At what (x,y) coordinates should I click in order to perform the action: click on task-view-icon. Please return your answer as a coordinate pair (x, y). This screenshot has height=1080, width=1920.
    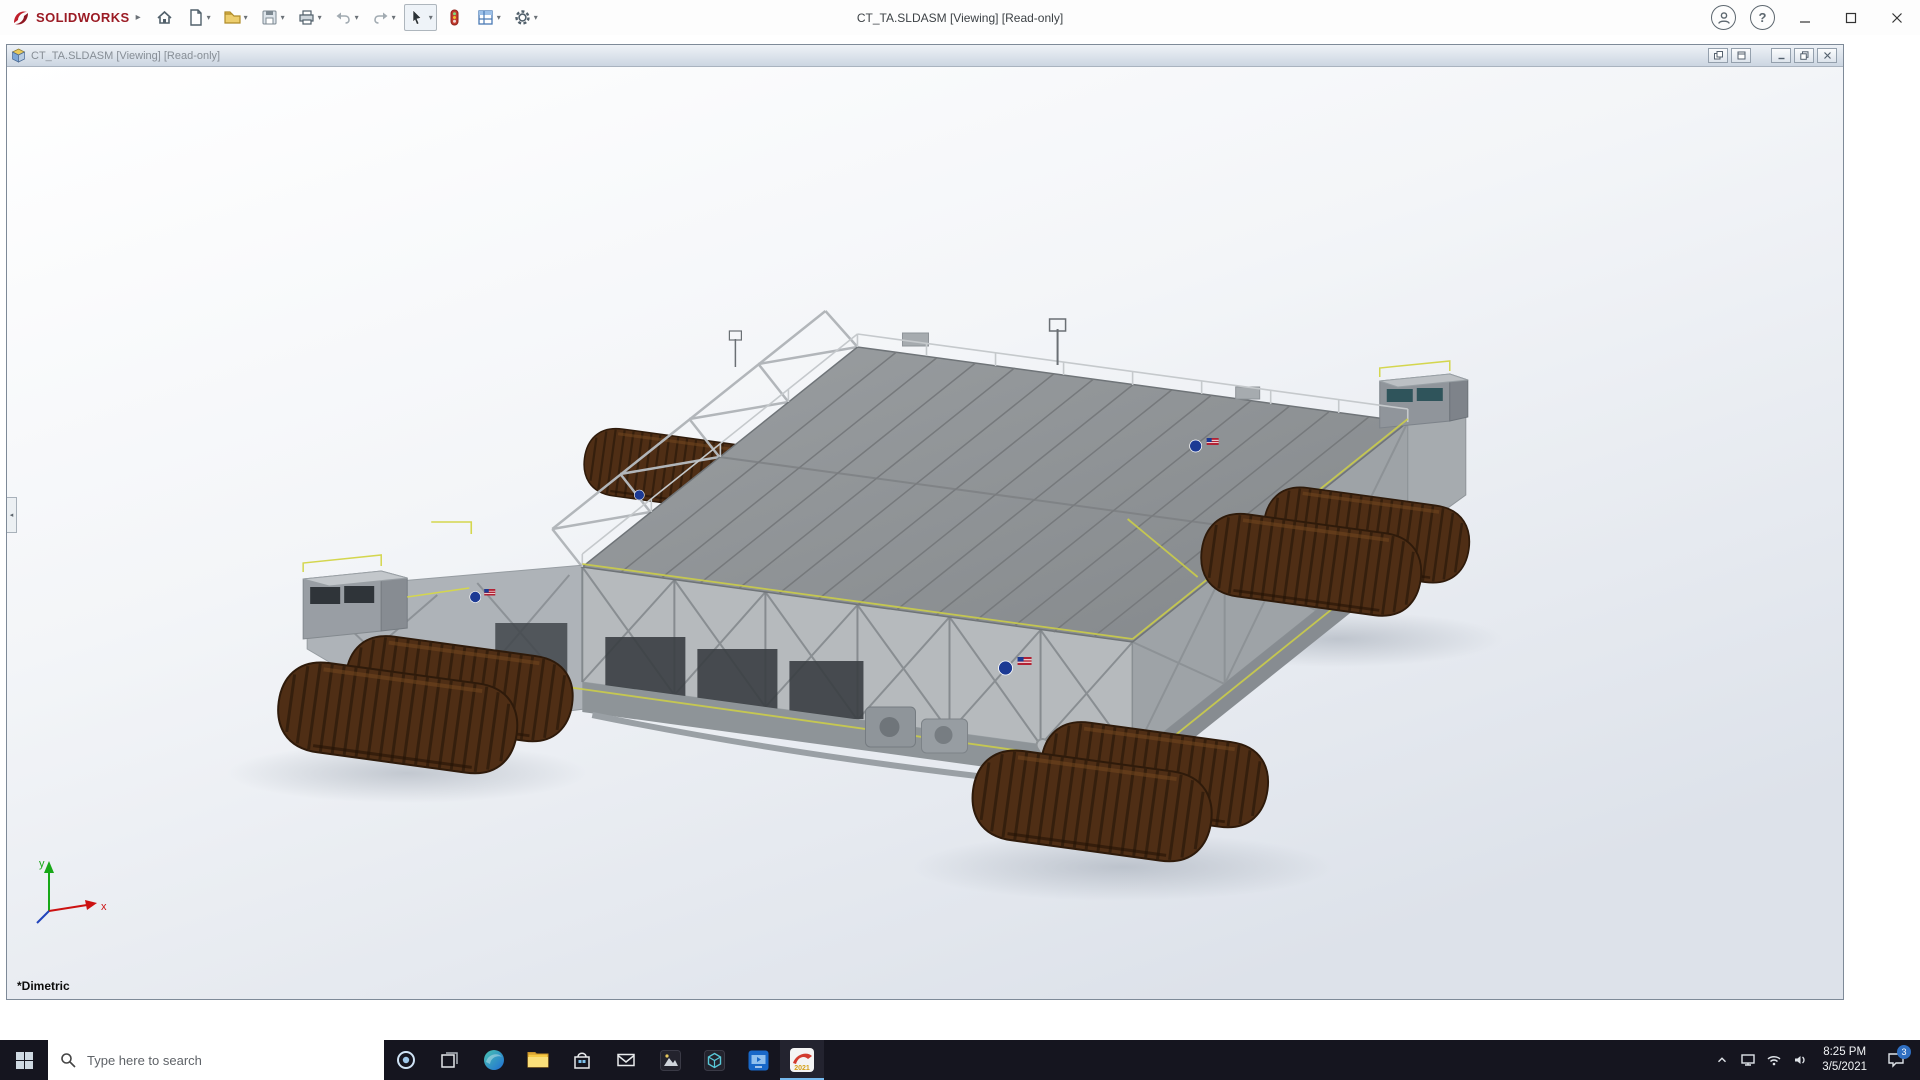
    Looking at the image, I should click on (449, 1060).